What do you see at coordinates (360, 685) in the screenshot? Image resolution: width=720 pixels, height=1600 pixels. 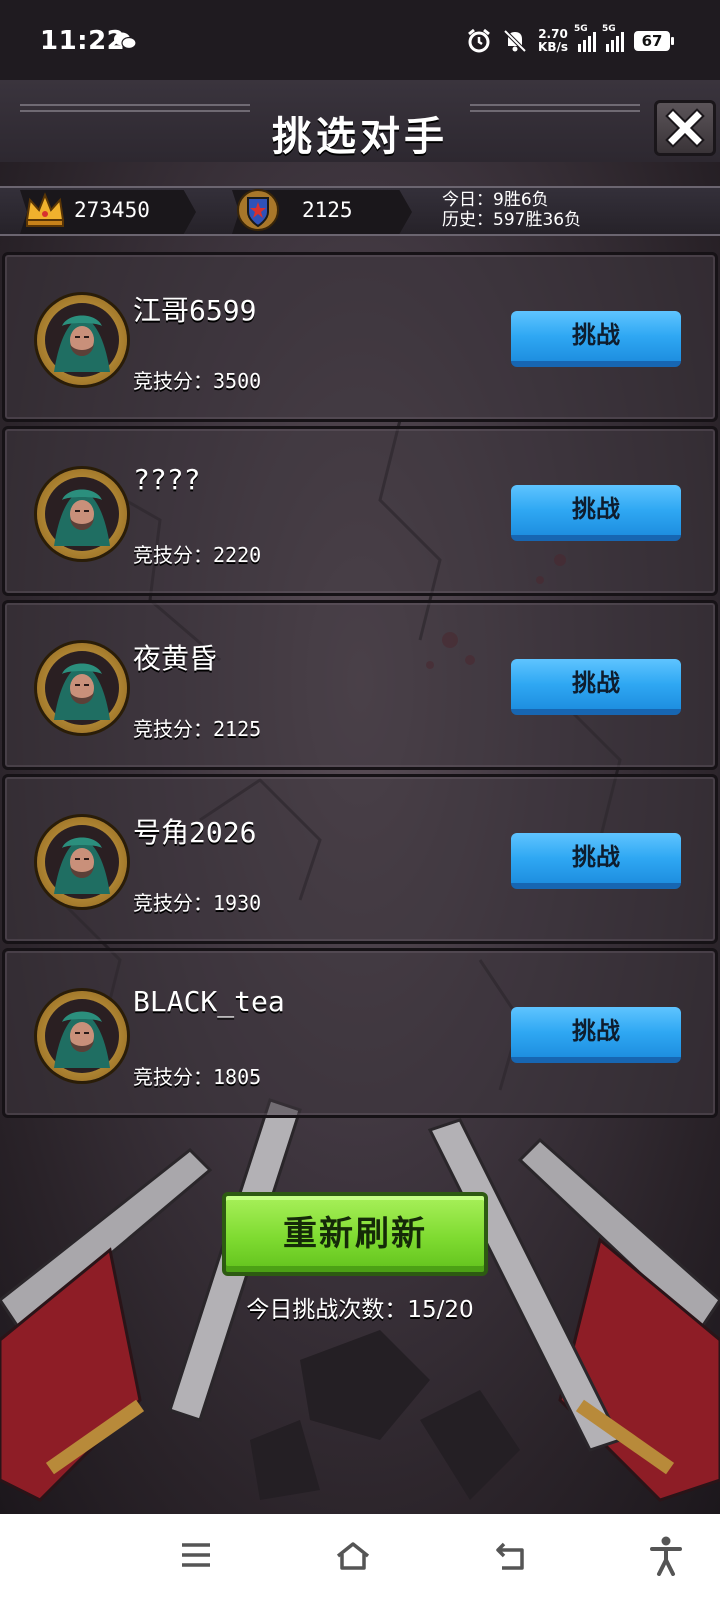 I see `opponent-card: 夜黄昏 竞技分：2125 挑战` at bounding box center [360, 685].